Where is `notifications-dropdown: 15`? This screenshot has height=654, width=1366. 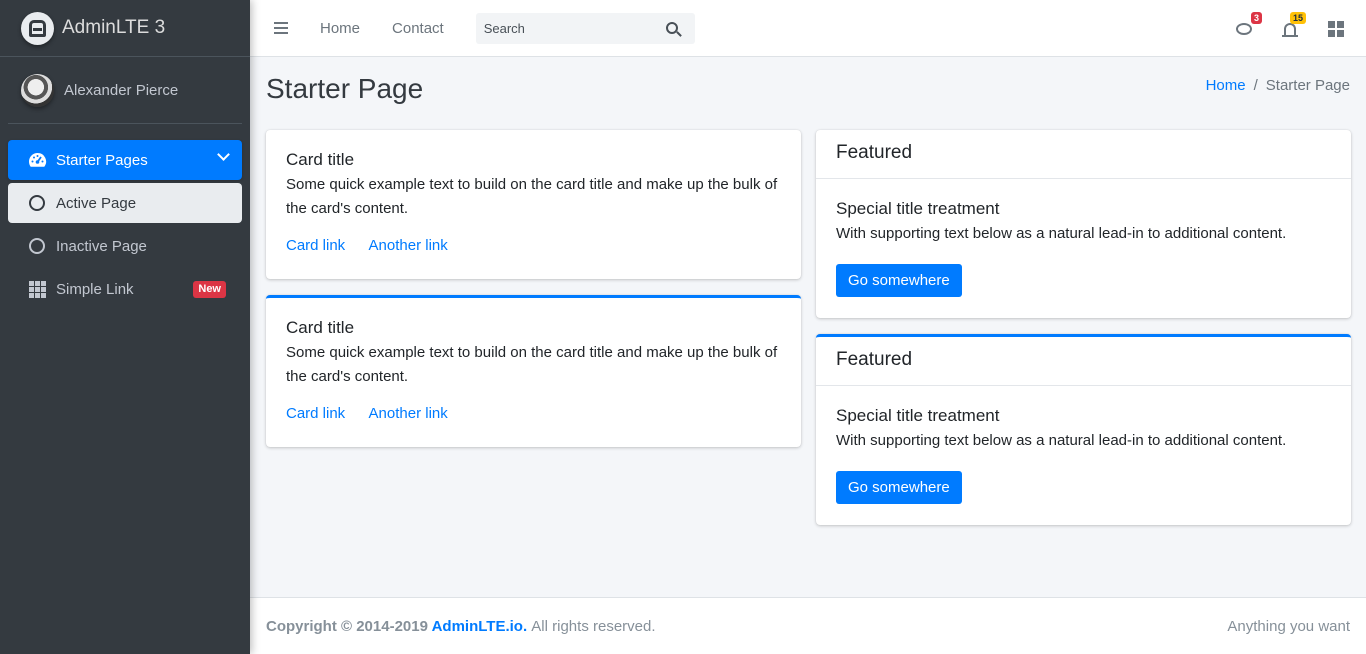
notifications-dropdown: 15 is located at coordinates (1294, 24).